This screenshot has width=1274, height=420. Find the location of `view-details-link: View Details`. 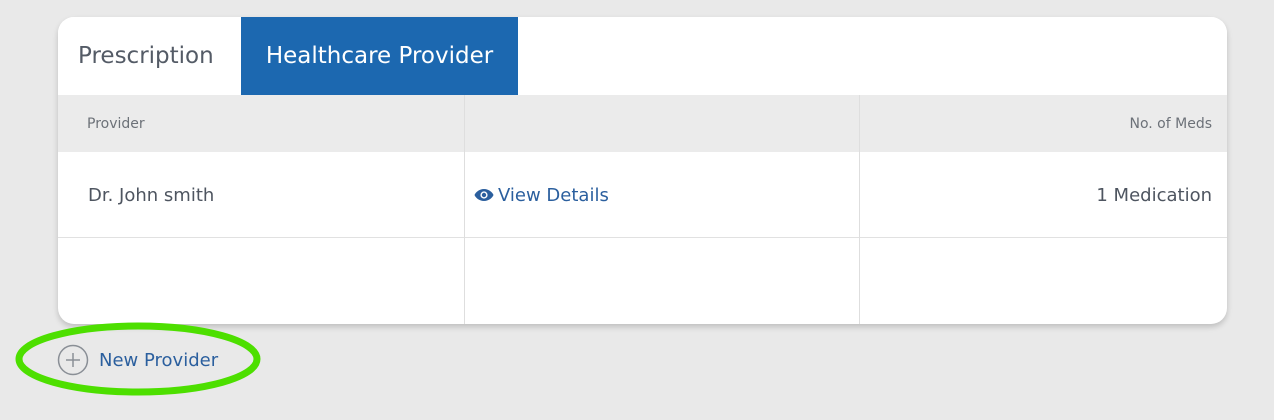

view-details-link: View Details is located at coordinates (661, 195).